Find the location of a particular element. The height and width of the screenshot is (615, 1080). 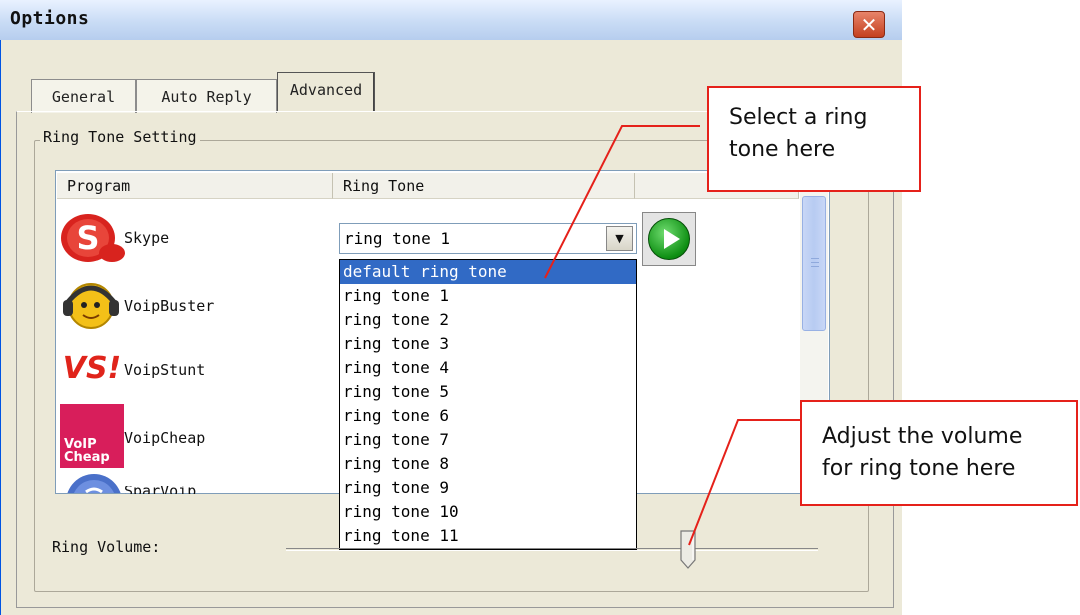

callout-adjust-volume: Adjust the volume for ring tone here is located at coordinates (939, 453).